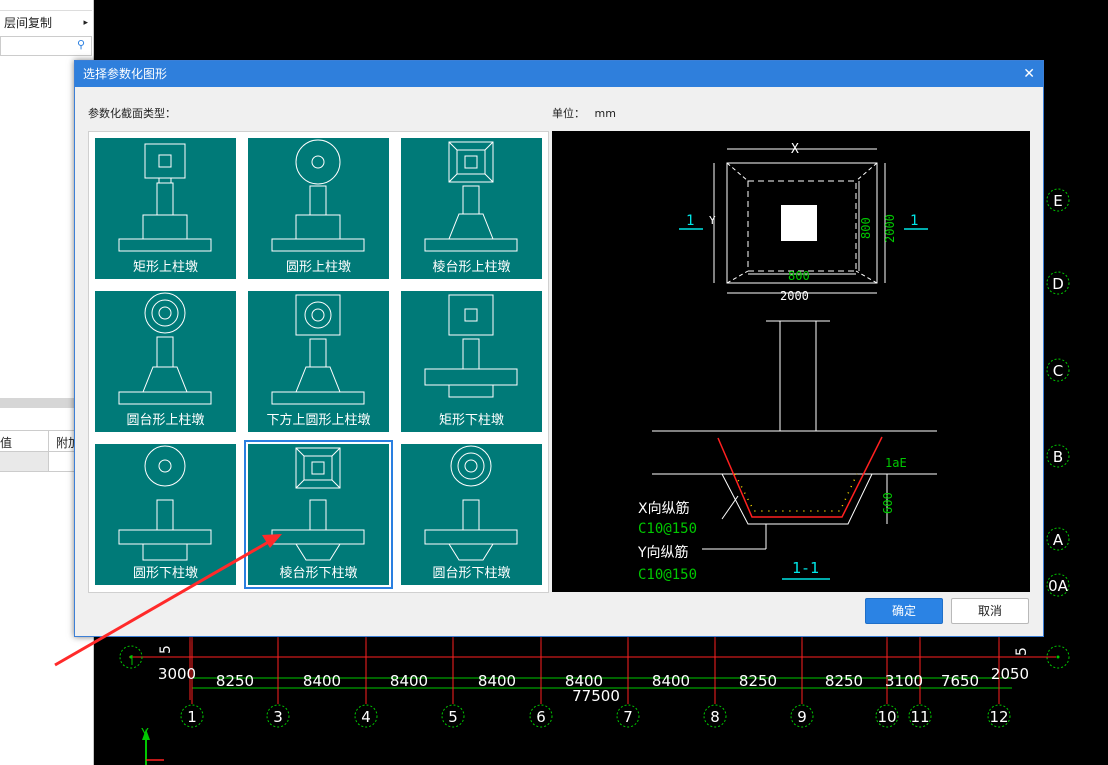  I want to click on section-type-label: 参数化截面类型：, so click(132, 113).